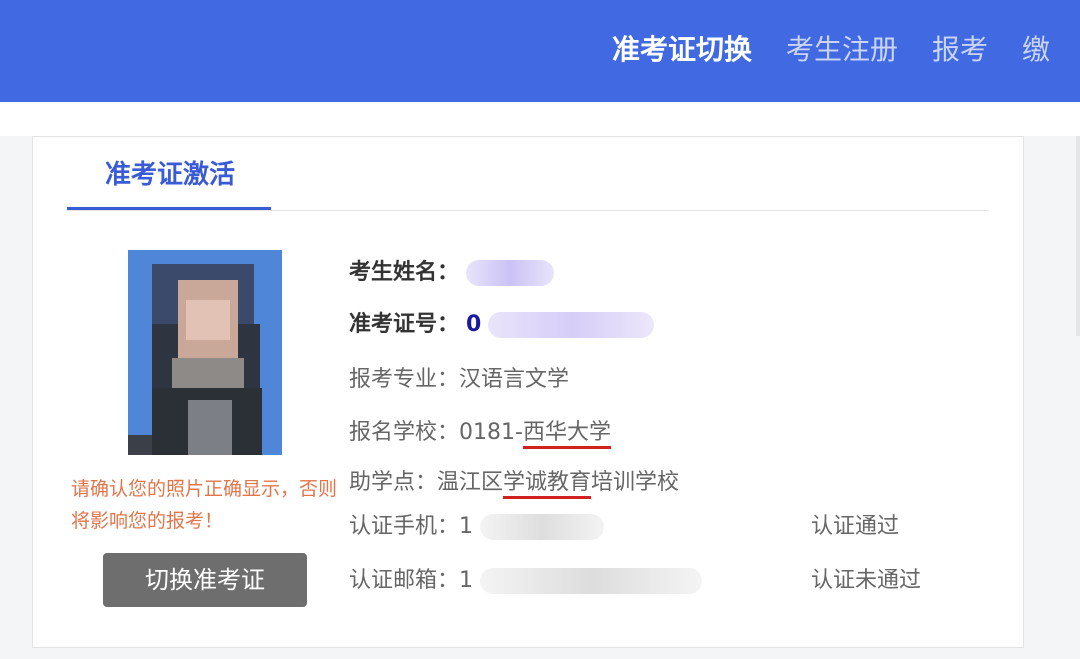  I want to click on ticket-number-row: 准考证号： 0, so click(502, 325).